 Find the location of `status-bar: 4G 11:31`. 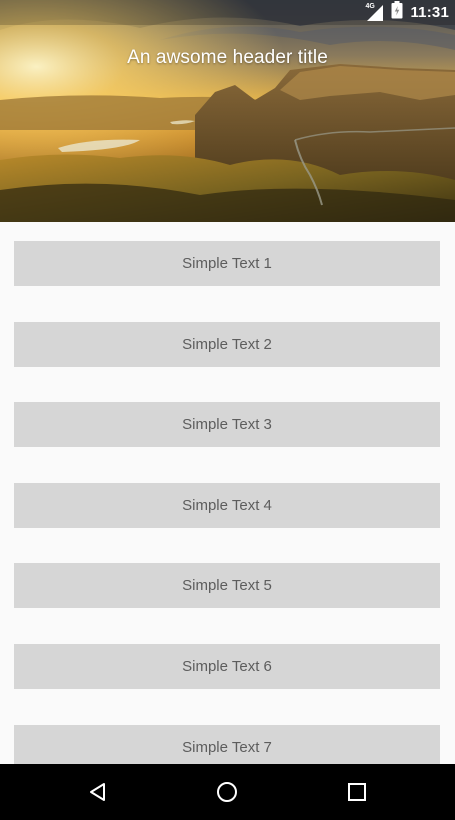

status-bar: 4G 11:31 is located at coordinates (227, 12).